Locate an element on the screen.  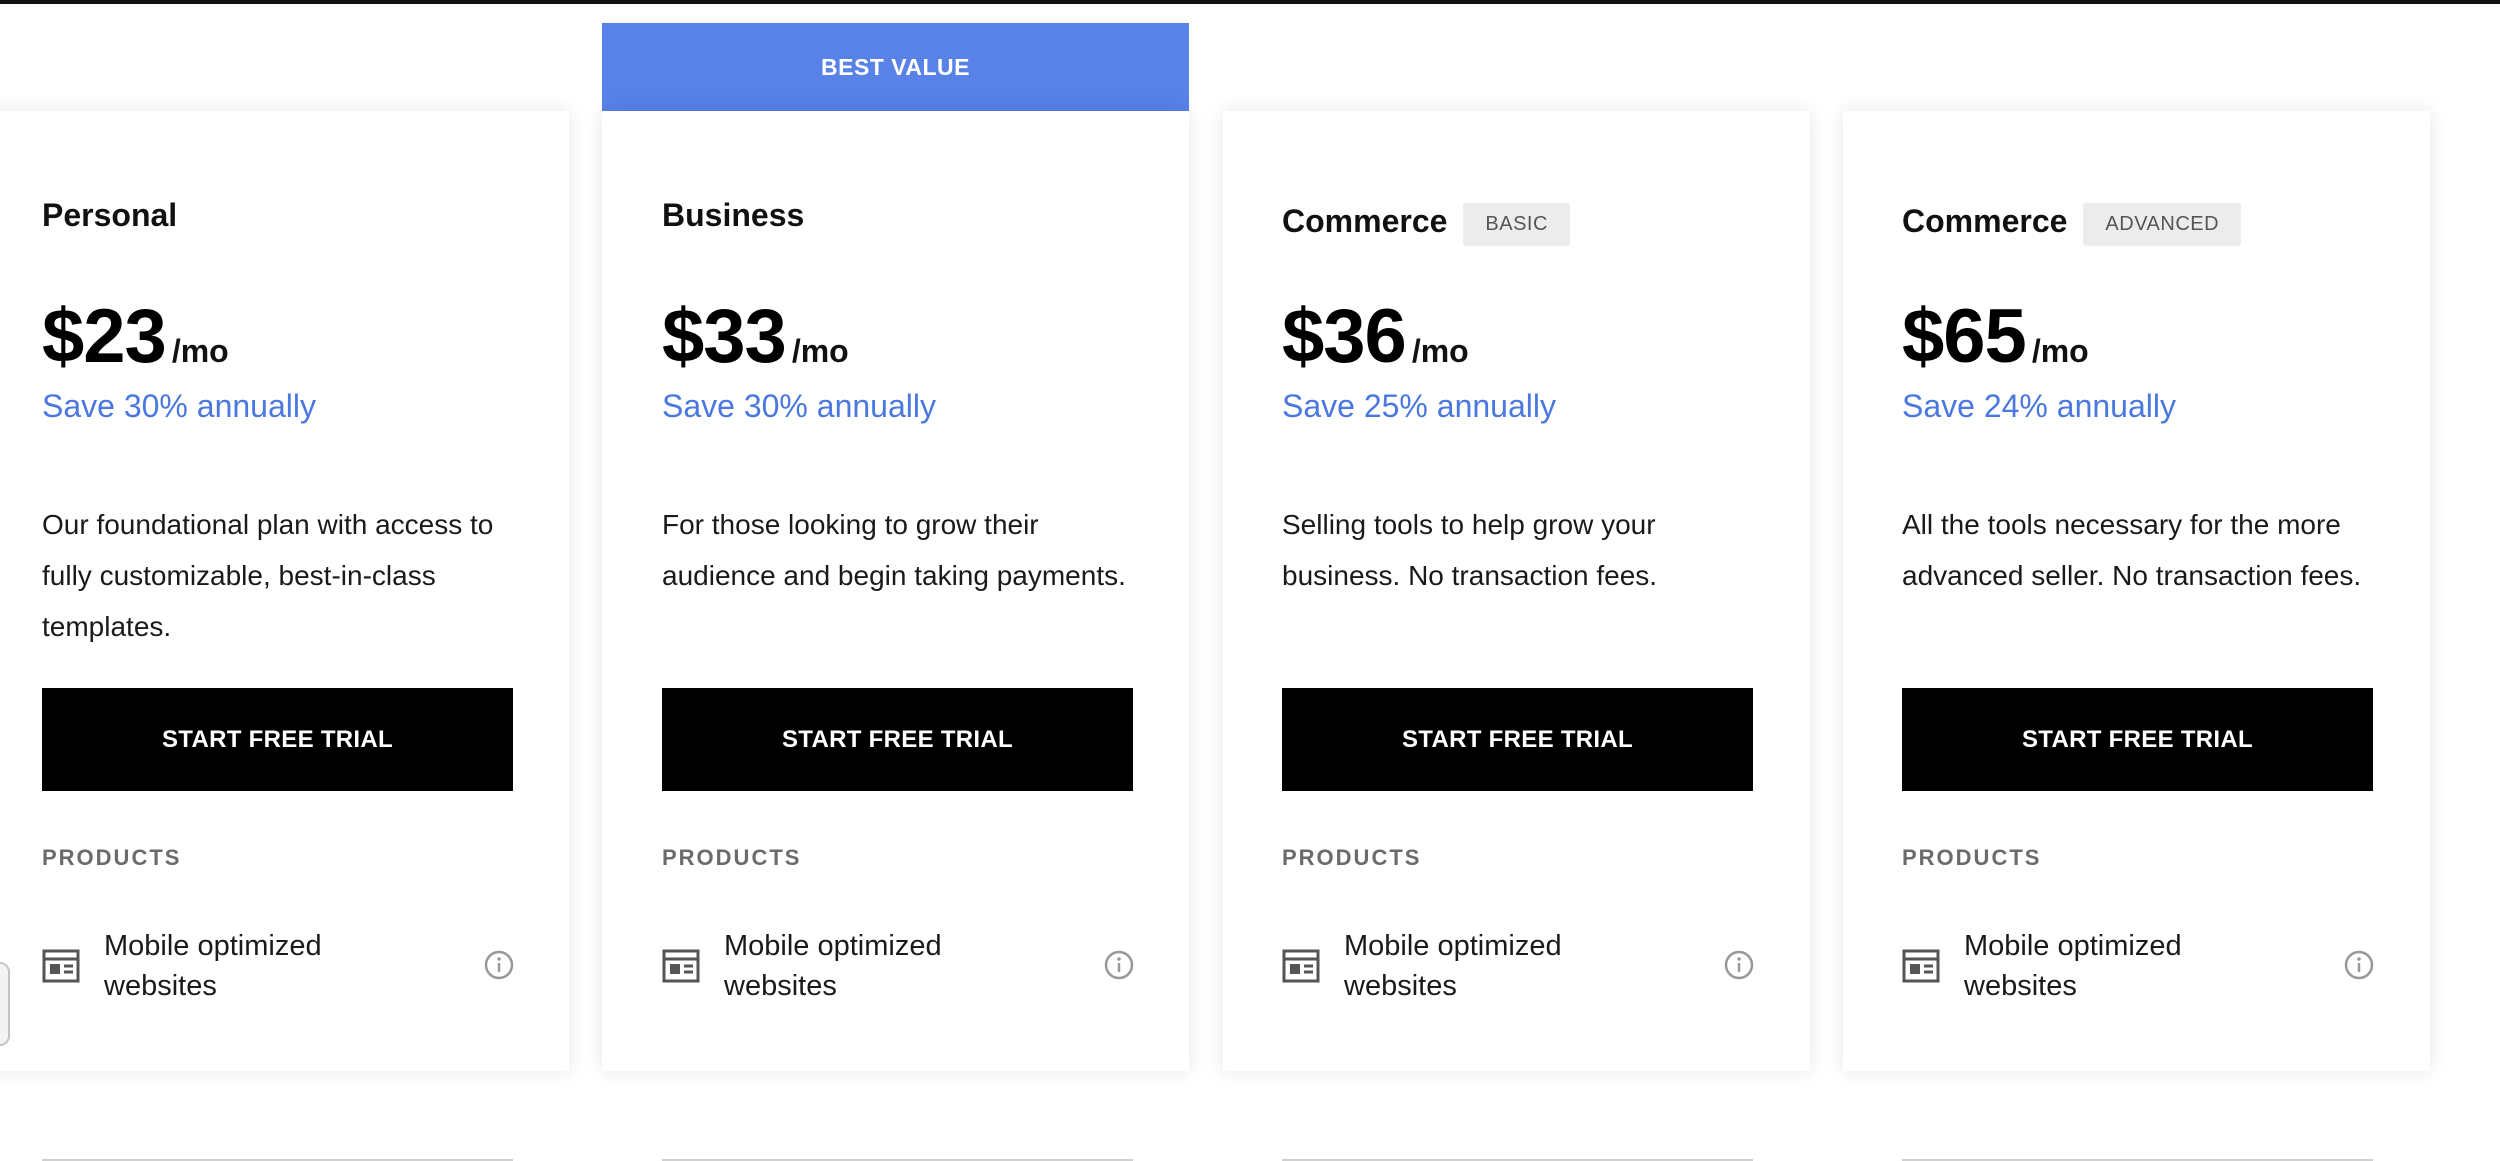
annual-savings-text: Save 24% annually is located at coordinates (2039, 406).